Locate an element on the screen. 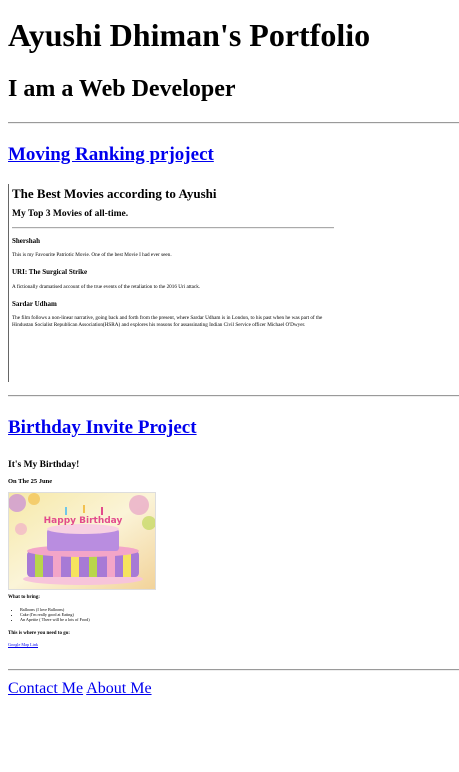 The width and height of the screenshot is (459, 772). about-me-link: About Me is located at coordinates (118, 688).